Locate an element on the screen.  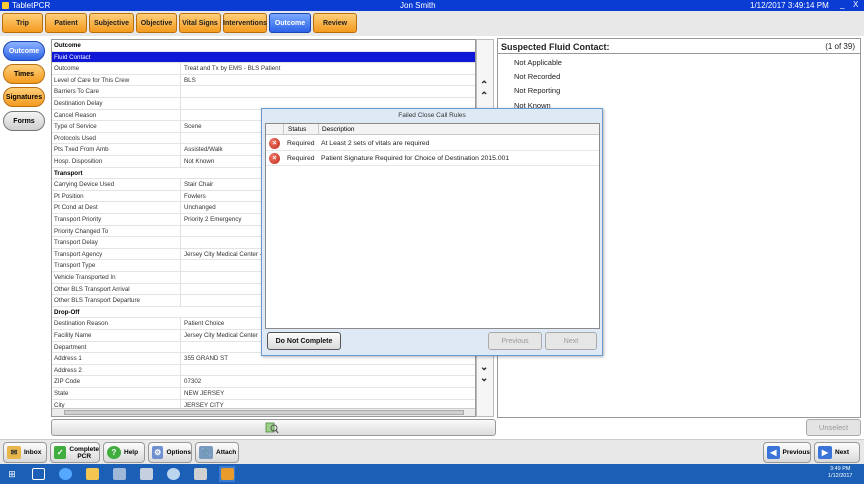
inbox-label: Inbox is located at coordinates (33, 452).